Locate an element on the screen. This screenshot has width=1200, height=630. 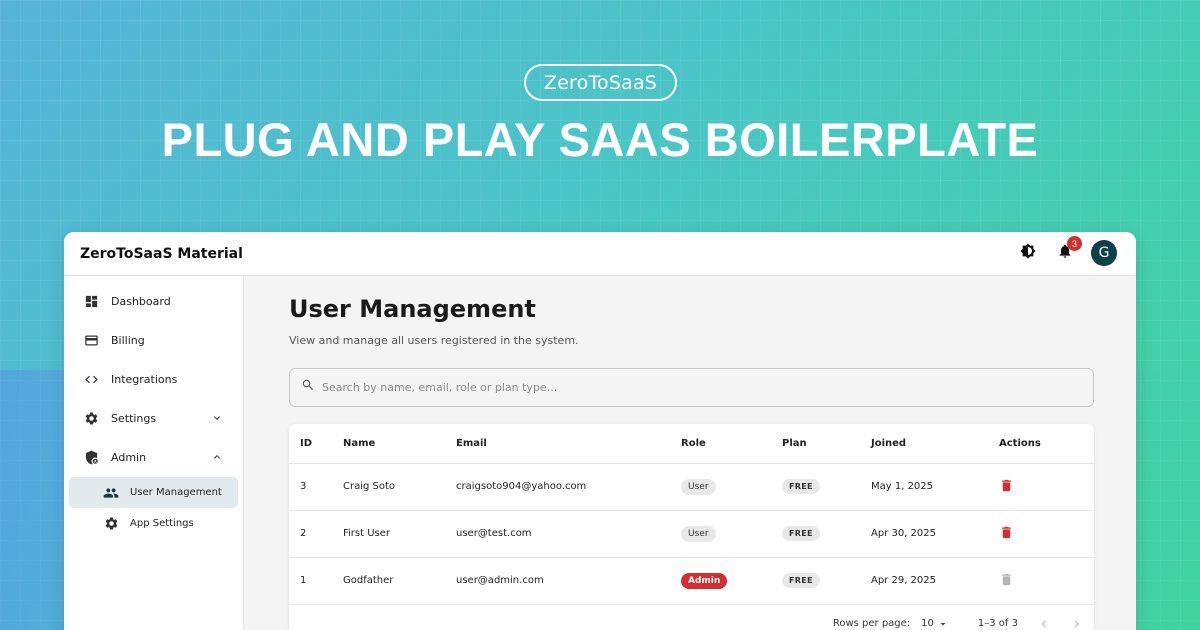
delete-user-button-disabled is located at coordinates (1006, 579).